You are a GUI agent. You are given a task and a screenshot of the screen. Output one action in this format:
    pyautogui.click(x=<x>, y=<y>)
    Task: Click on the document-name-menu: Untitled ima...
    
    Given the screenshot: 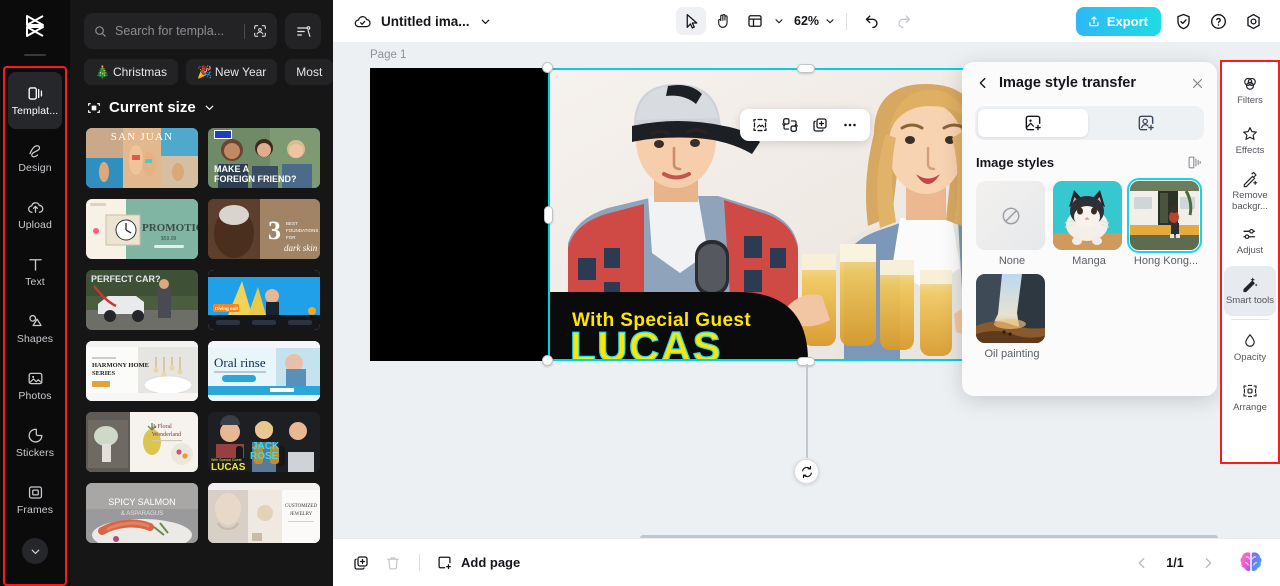 What is the action you would take?
    pyautogui.click(x=422, y=21)
    